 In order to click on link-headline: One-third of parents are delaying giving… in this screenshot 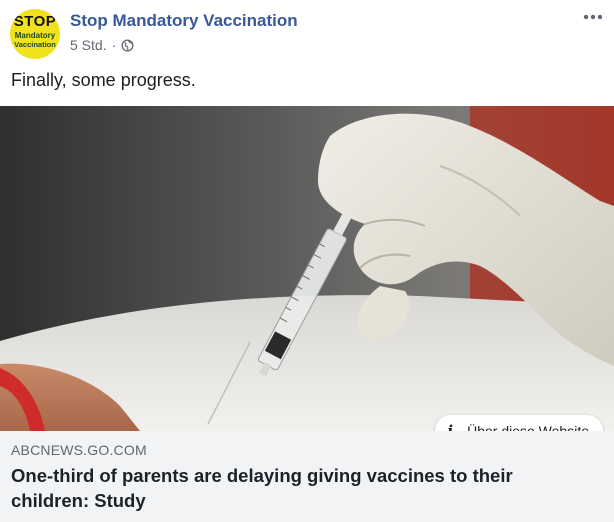, I will do `click(301, 488)`.